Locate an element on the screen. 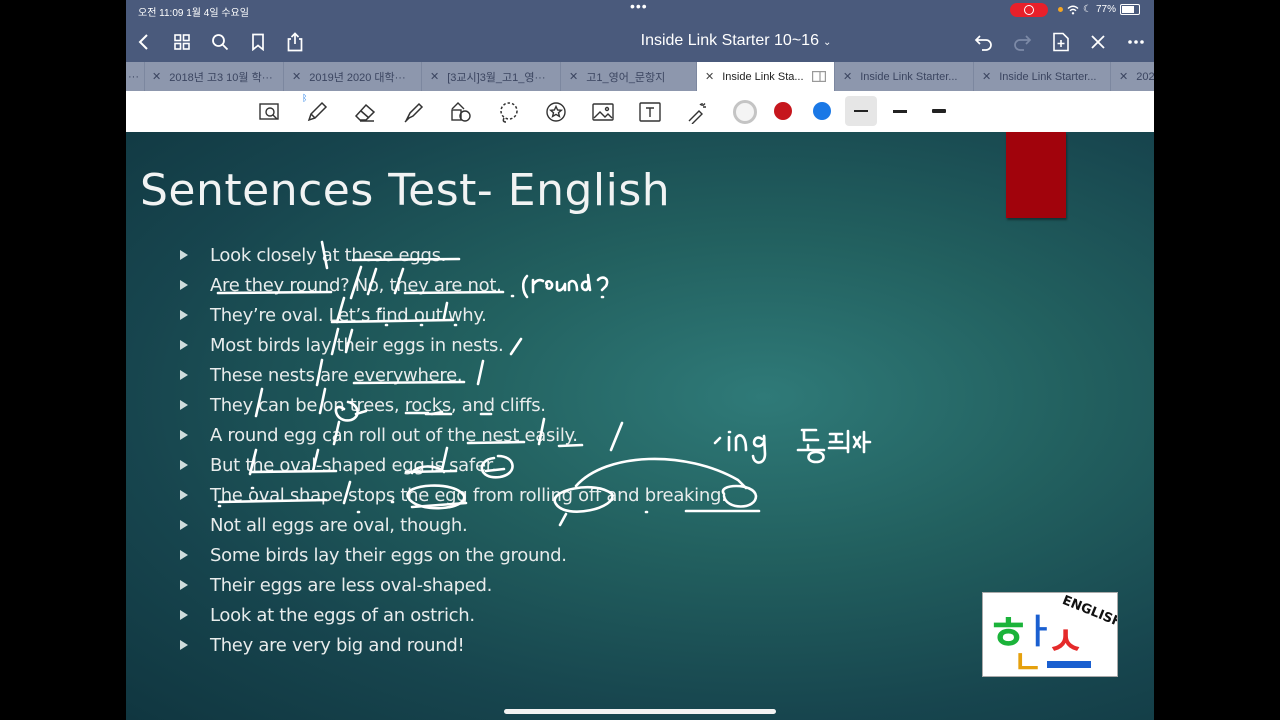 Image resolution: width=1280 pixels, height=720 pixels. status-bar: 오전 11:09 1월 4일 수요일 ••• ☾ 77% is located at coordinates (640, 11).